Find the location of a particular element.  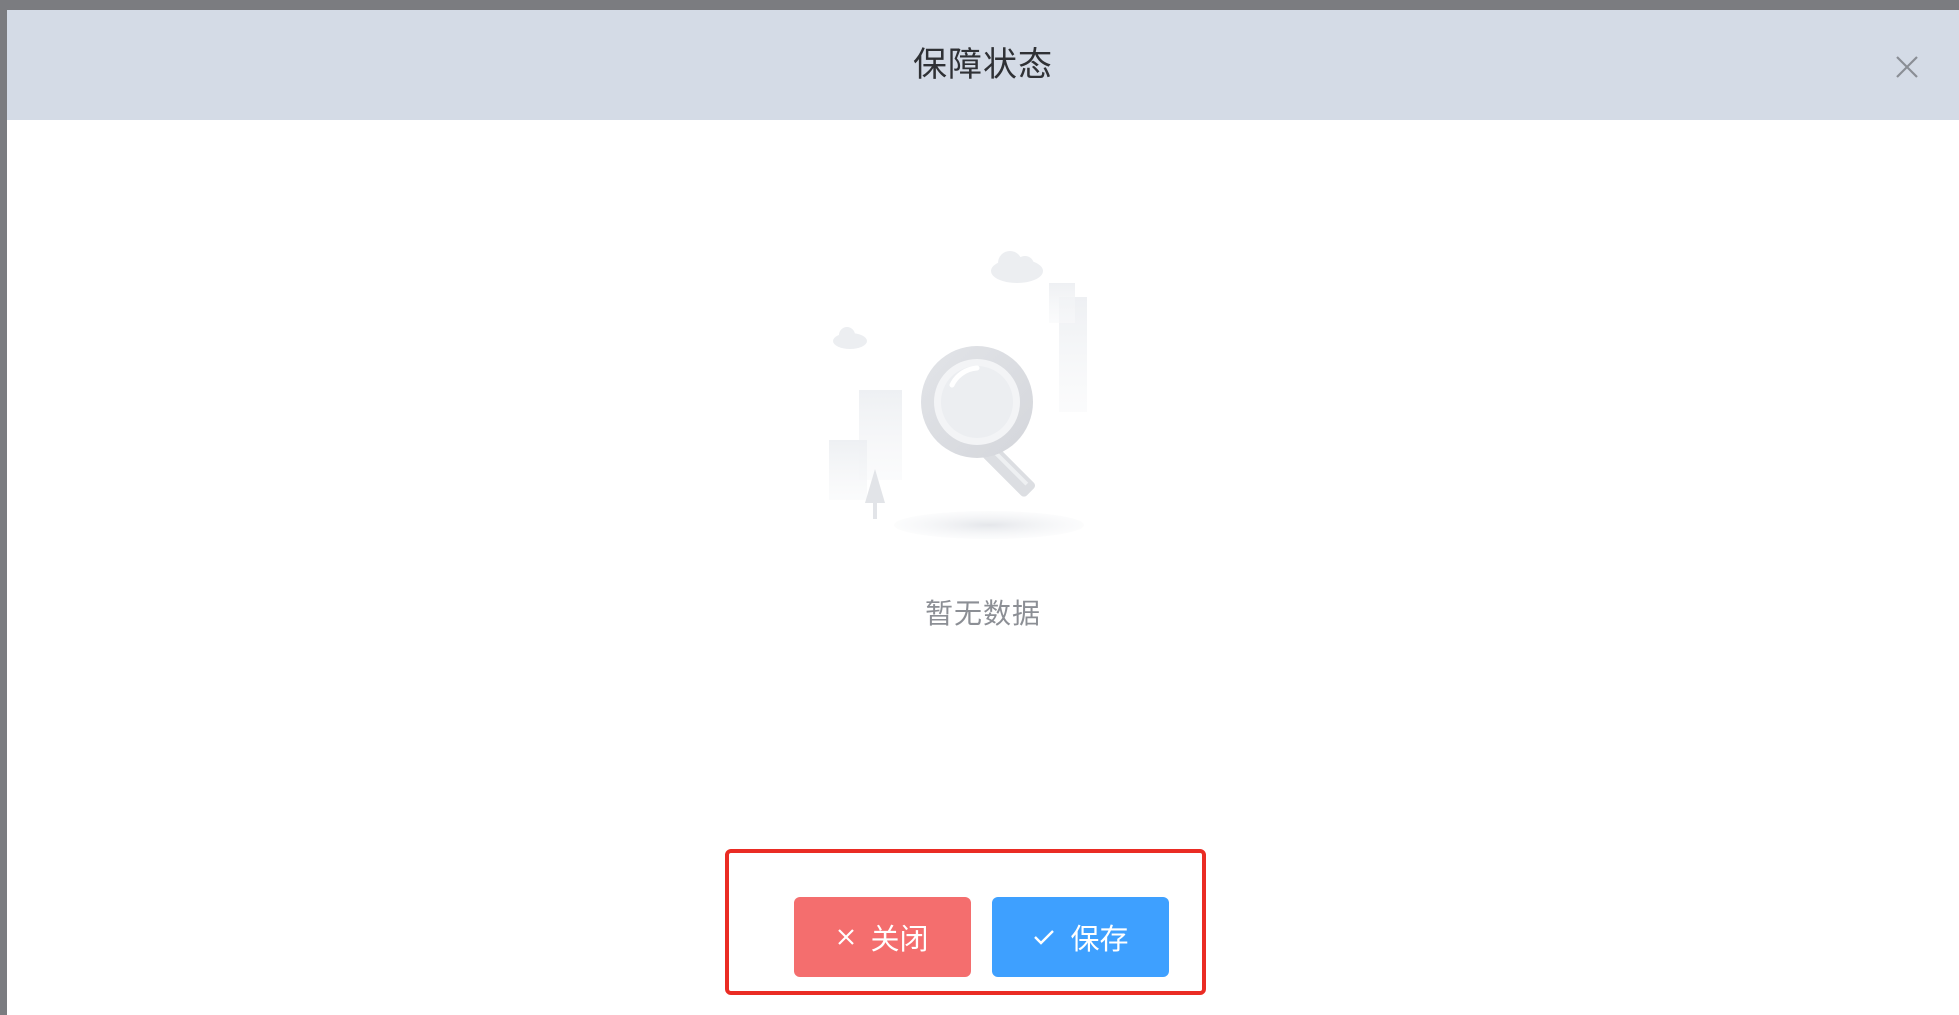

close-icon is located at coordinates (846, 937).